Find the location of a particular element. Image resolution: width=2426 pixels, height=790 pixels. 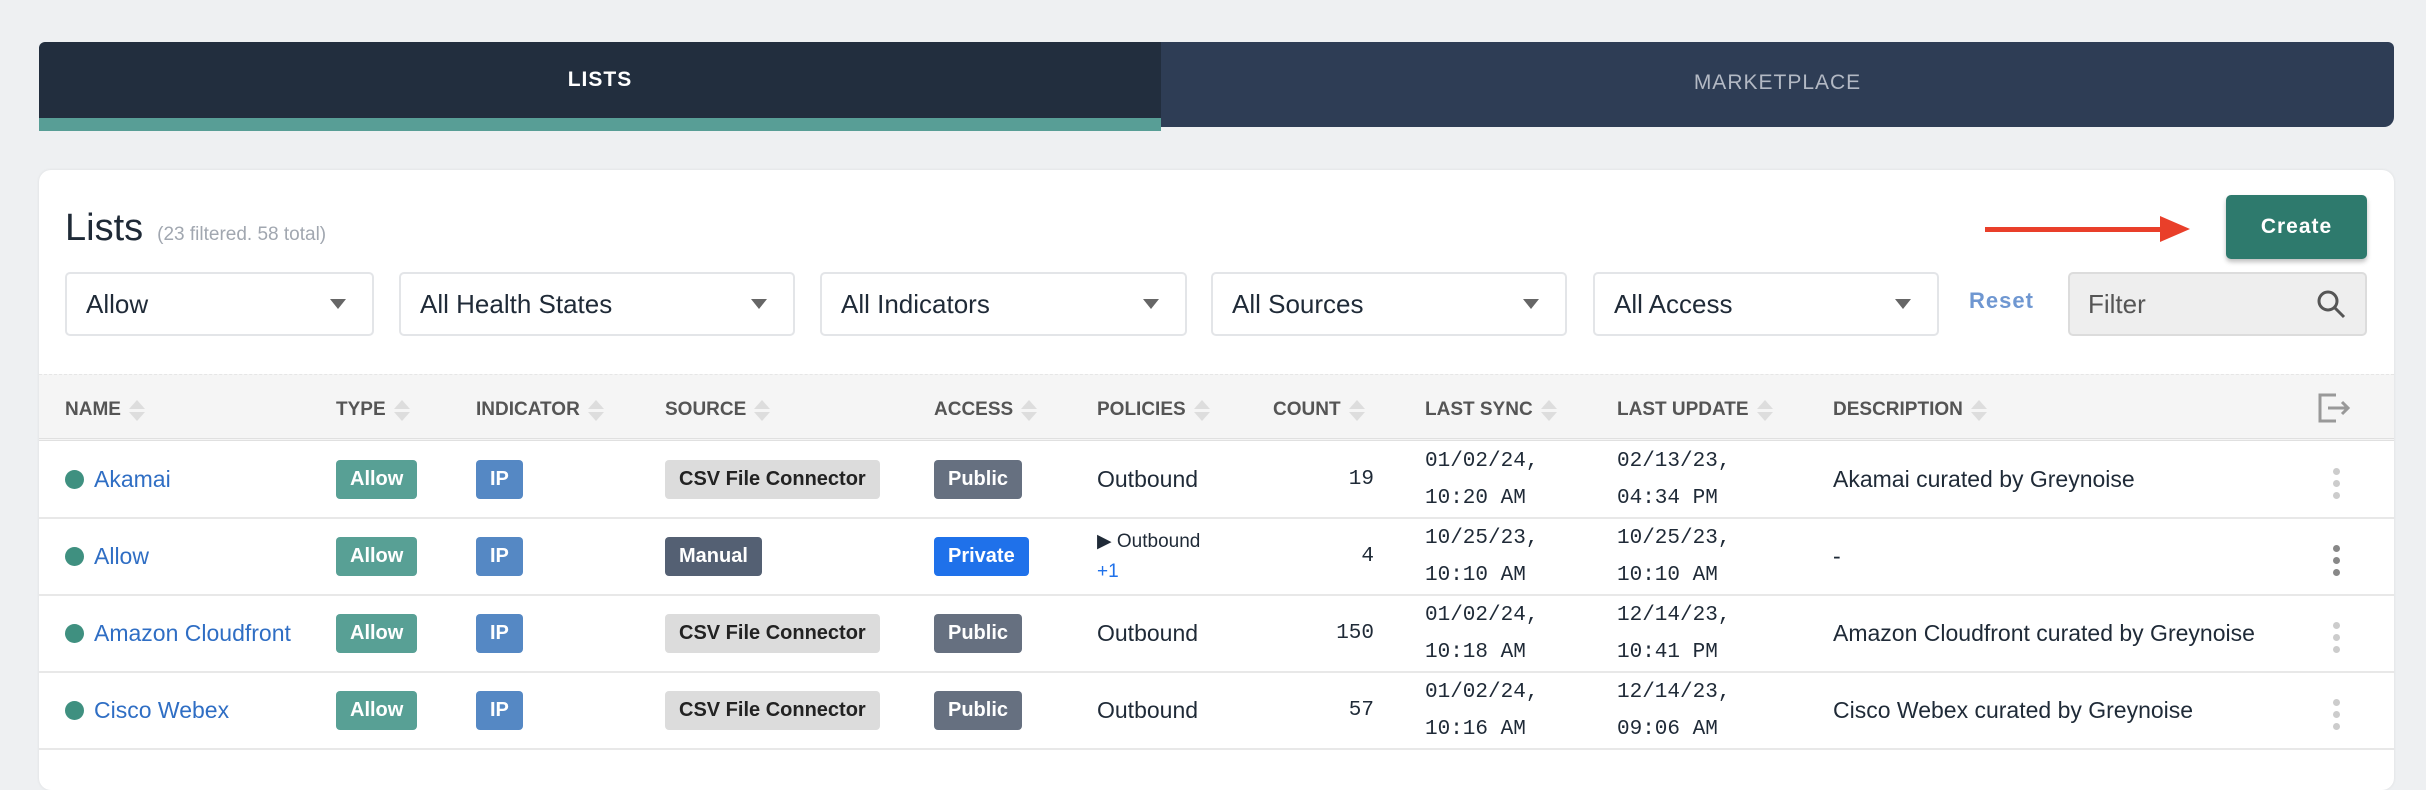

column-source: SOURCE is located at coordinates (718, 410).